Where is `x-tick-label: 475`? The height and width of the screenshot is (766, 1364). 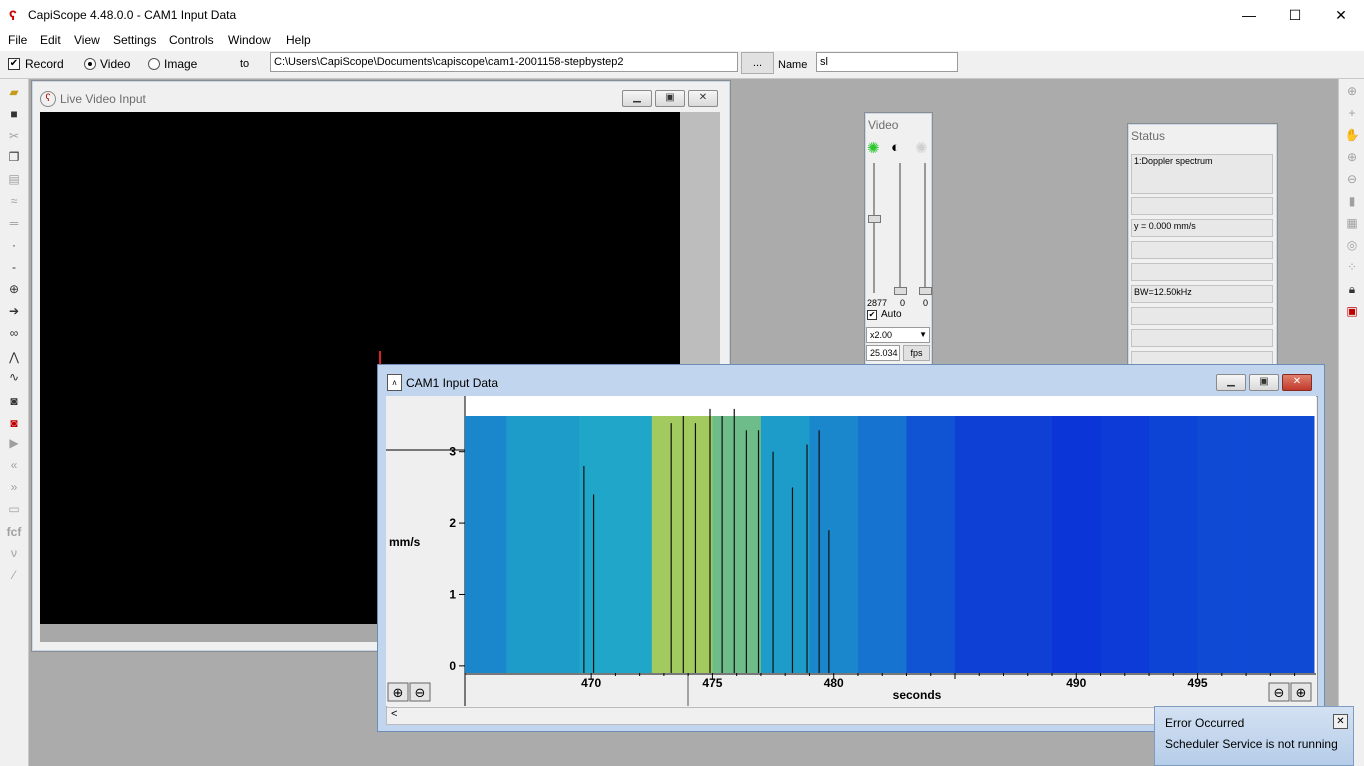
x-tick-label: 475 is located at coordinates (712, 683).